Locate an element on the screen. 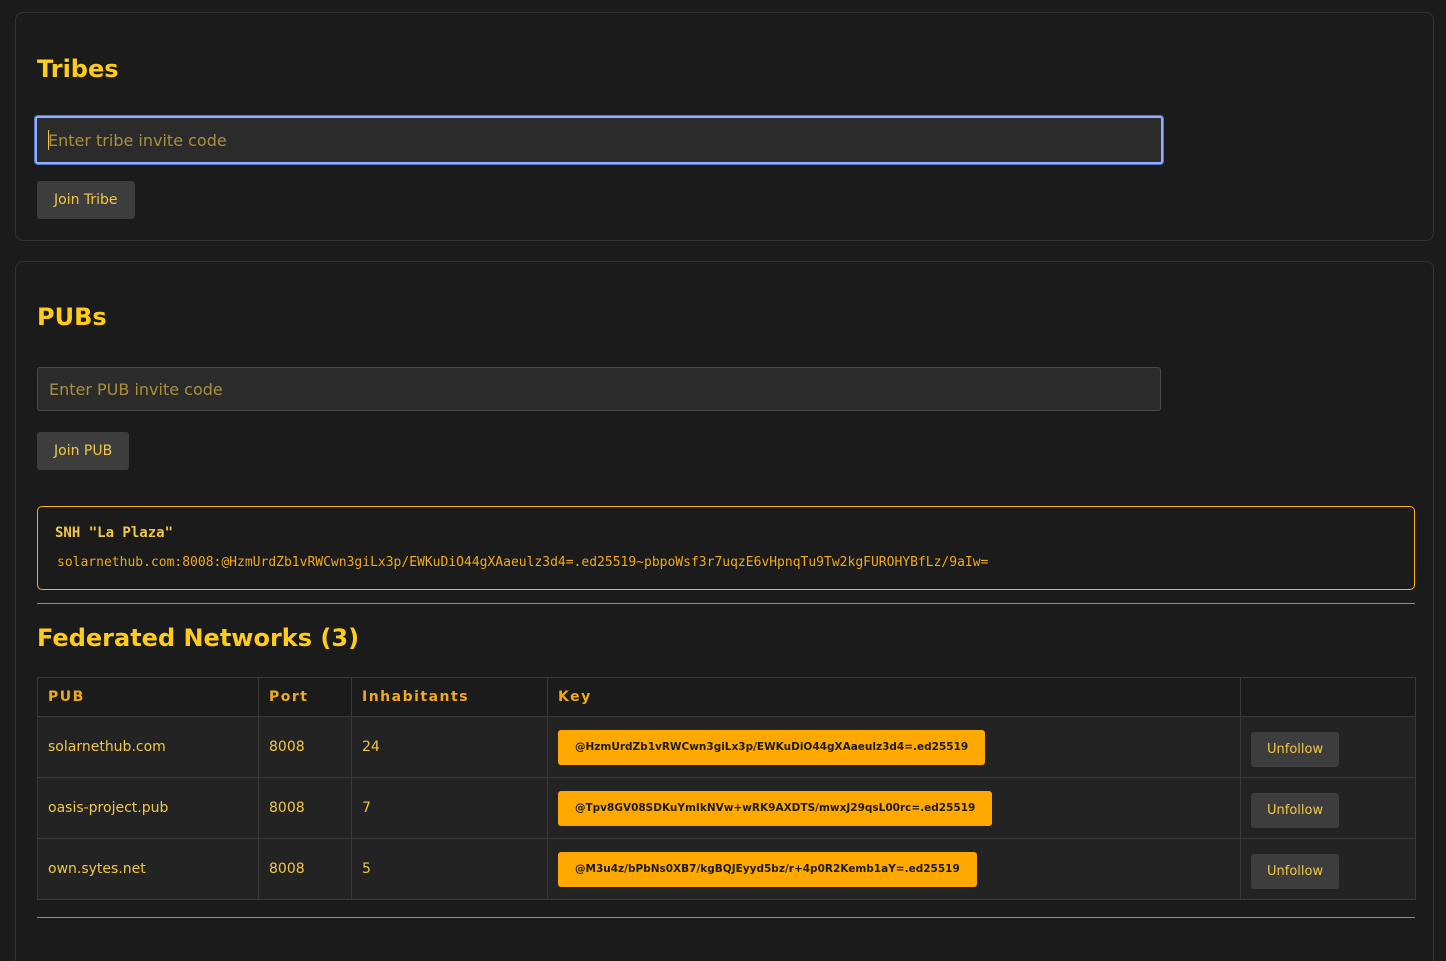 The width and height of the screenshot is (1446, 961). column-header-inhabitants: Inhabitants is located at coordinates (449, 697).